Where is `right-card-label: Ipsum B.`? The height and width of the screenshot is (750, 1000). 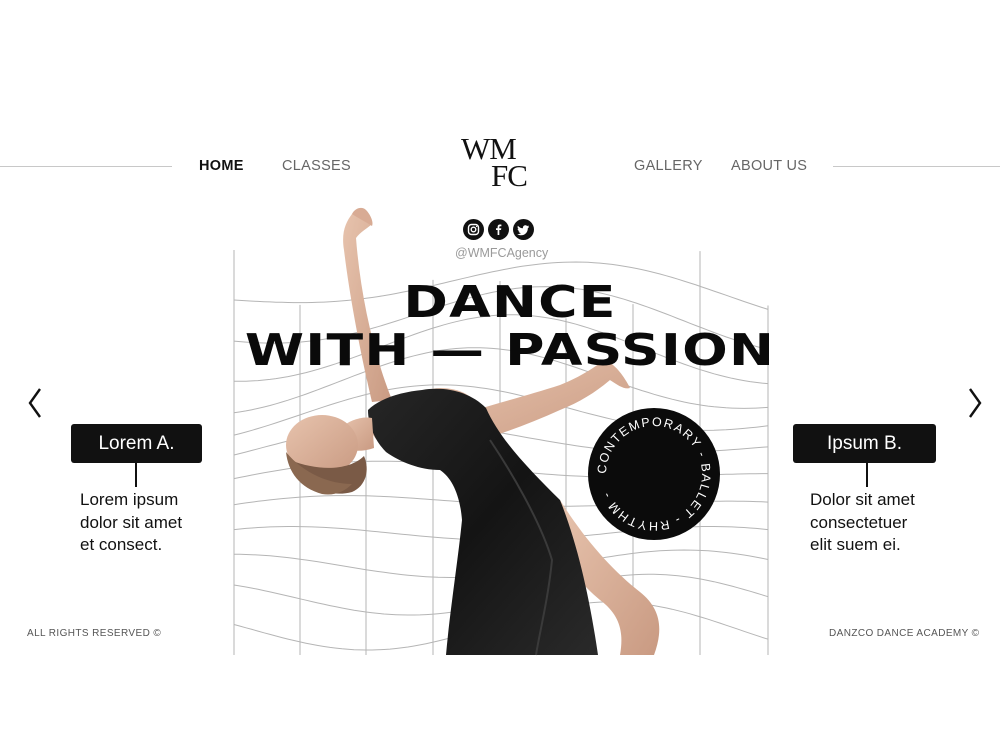 right-card-label: Ipsum B. is located at coordinates (864, 443).